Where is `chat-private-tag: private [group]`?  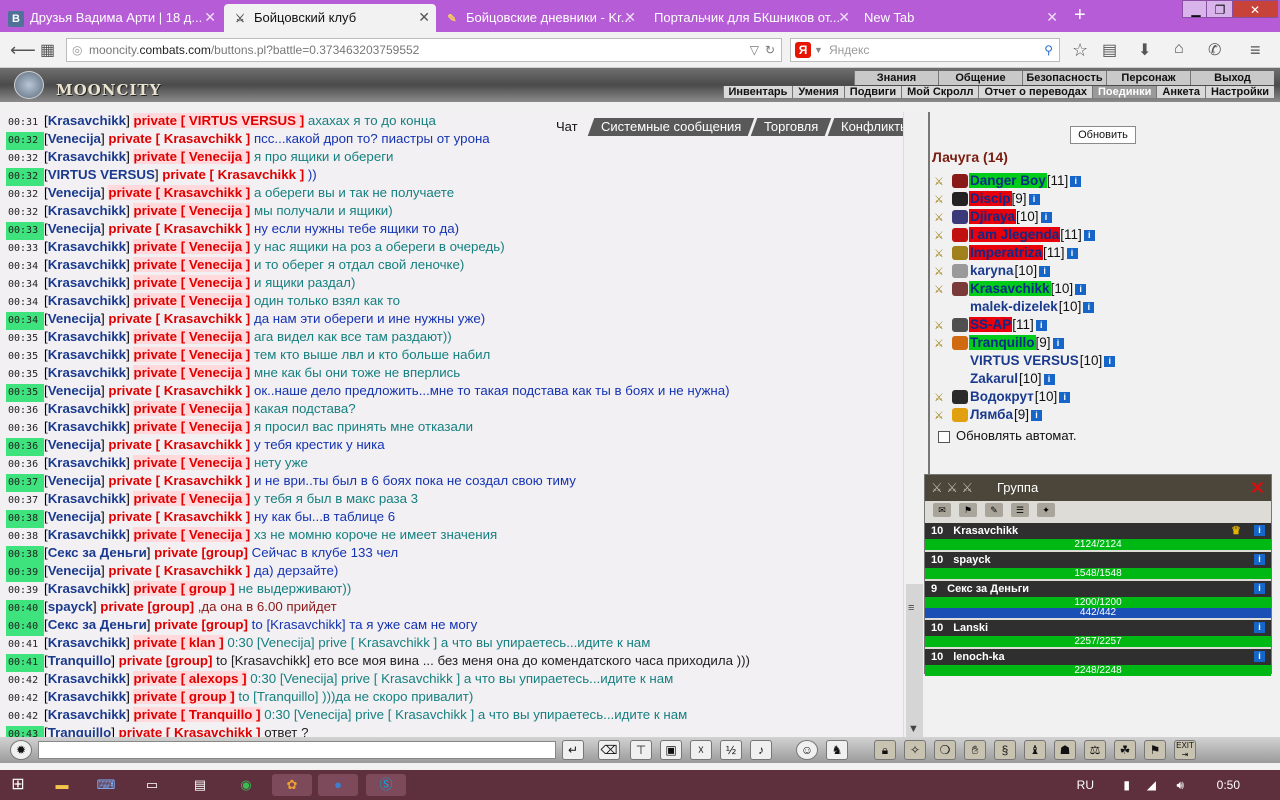 chat-private-tag: private [group] is located at coordinates (147, 606).